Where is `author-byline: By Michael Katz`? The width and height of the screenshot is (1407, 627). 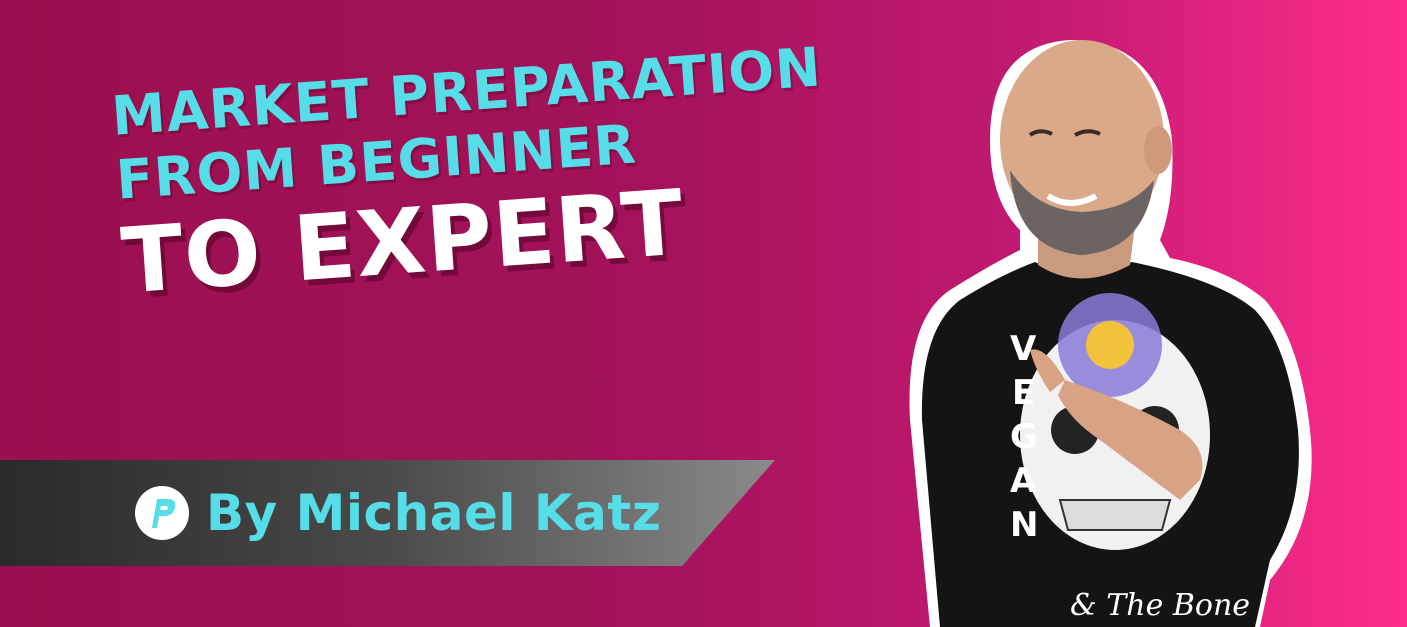 author-byline: By Michael Katz is located at coordinates (434, 513).